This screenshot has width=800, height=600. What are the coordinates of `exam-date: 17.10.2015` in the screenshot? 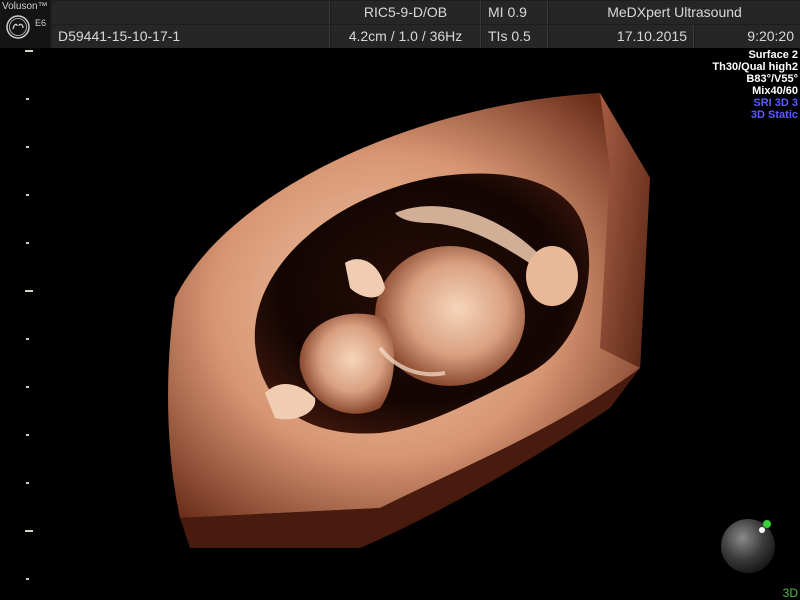 It's located at (621, 36).